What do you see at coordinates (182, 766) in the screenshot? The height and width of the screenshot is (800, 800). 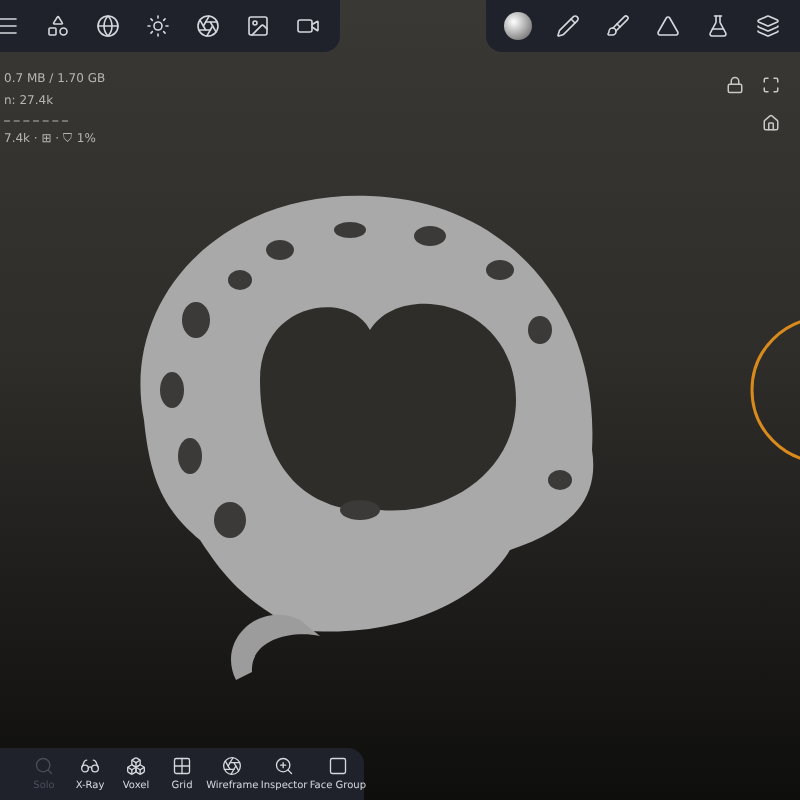 I see `grid-icon` at bounding box center [182, 766].